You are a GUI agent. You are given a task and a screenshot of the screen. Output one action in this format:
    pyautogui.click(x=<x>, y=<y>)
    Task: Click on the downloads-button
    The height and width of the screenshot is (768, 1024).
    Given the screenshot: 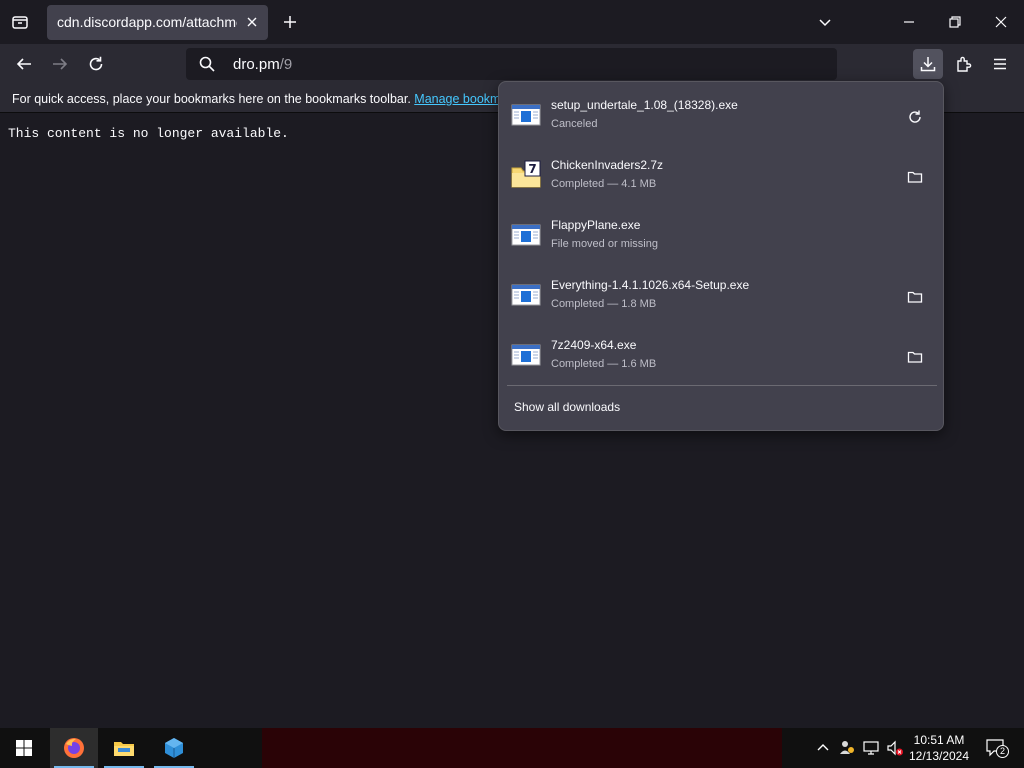 What is the action you would take?
    pyautogui.click(x=928, y=64)
    